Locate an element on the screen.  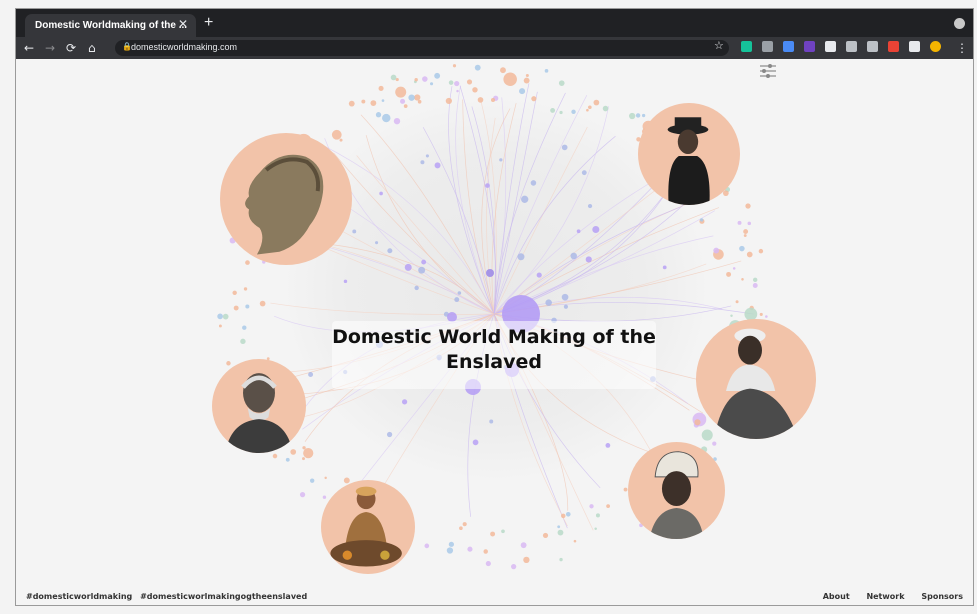
tab-close-icon: ✕ is located at coordinates (183, 24).